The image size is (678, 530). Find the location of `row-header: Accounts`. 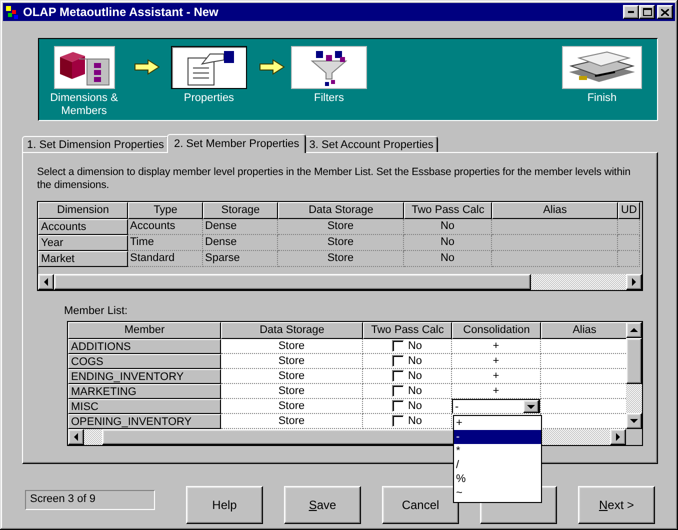

row-header: Accounts is located at coordinates (83, 227).